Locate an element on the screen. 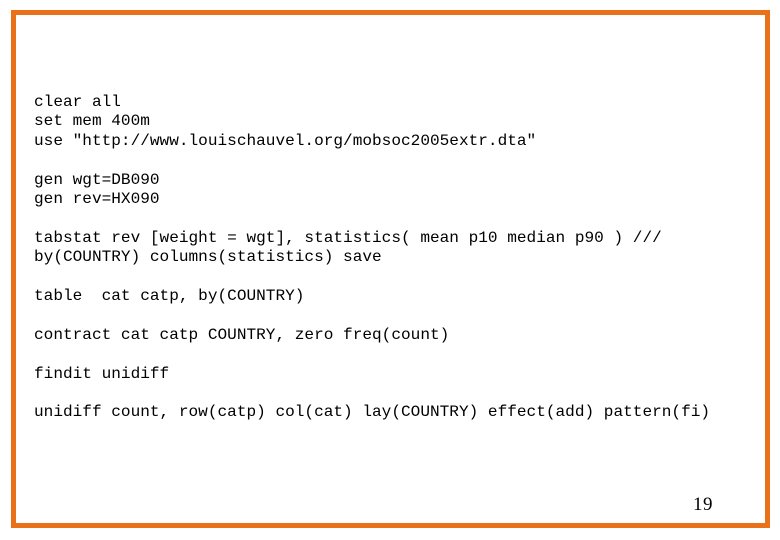 The height and width of the screenshot is (540, 780). code-line: table cat catp, by(COUNTRY) is located at coordinates (169, 296).